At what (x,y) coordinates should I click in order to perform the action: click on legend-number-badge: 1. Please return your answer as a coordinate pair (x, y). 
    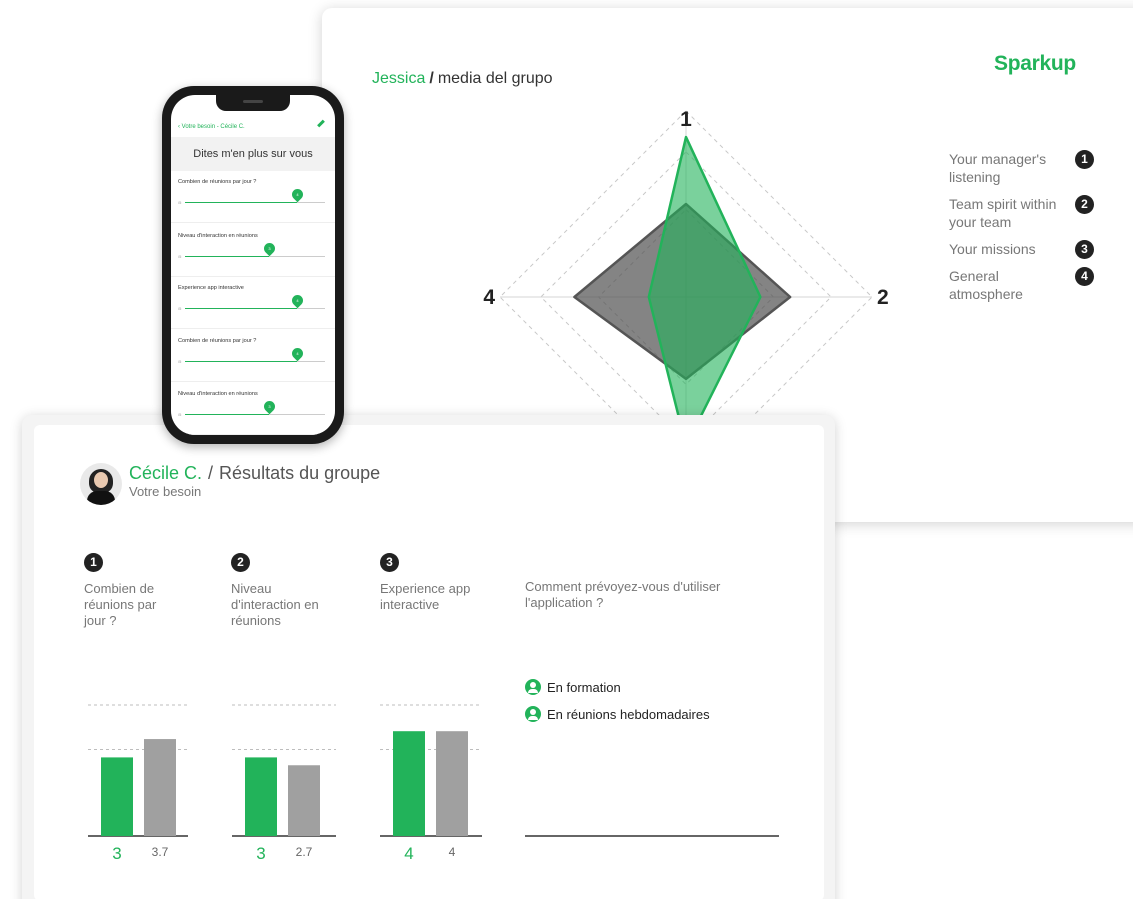
    Looking at the image, I should click on (1084, 159).